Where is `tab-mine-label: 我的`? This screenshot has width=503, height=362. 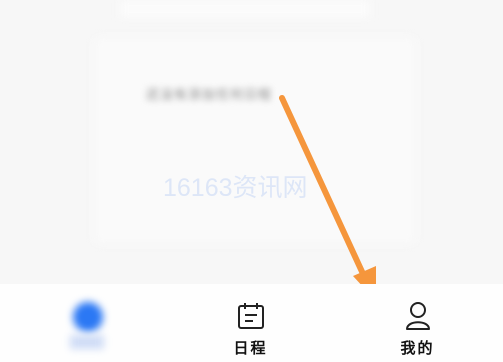 tab-mine-label: 我的 is located at coordinates (417, 348).